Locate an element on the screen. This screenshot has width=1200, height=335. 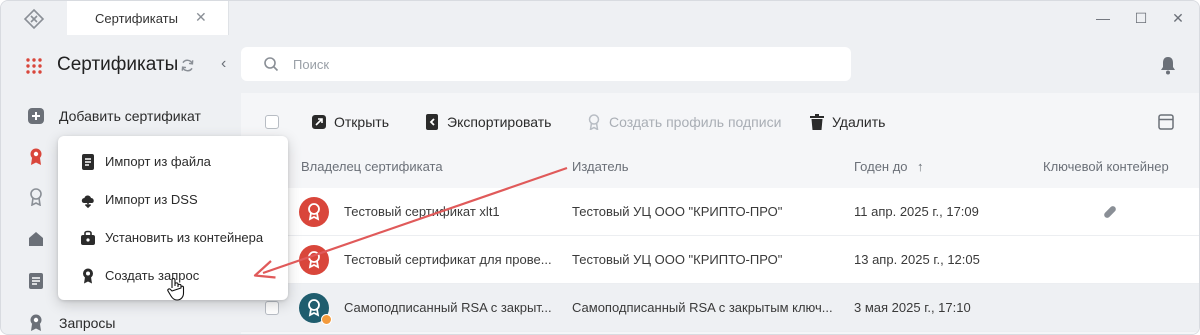
file-icon is located at coordinates (88, 162).